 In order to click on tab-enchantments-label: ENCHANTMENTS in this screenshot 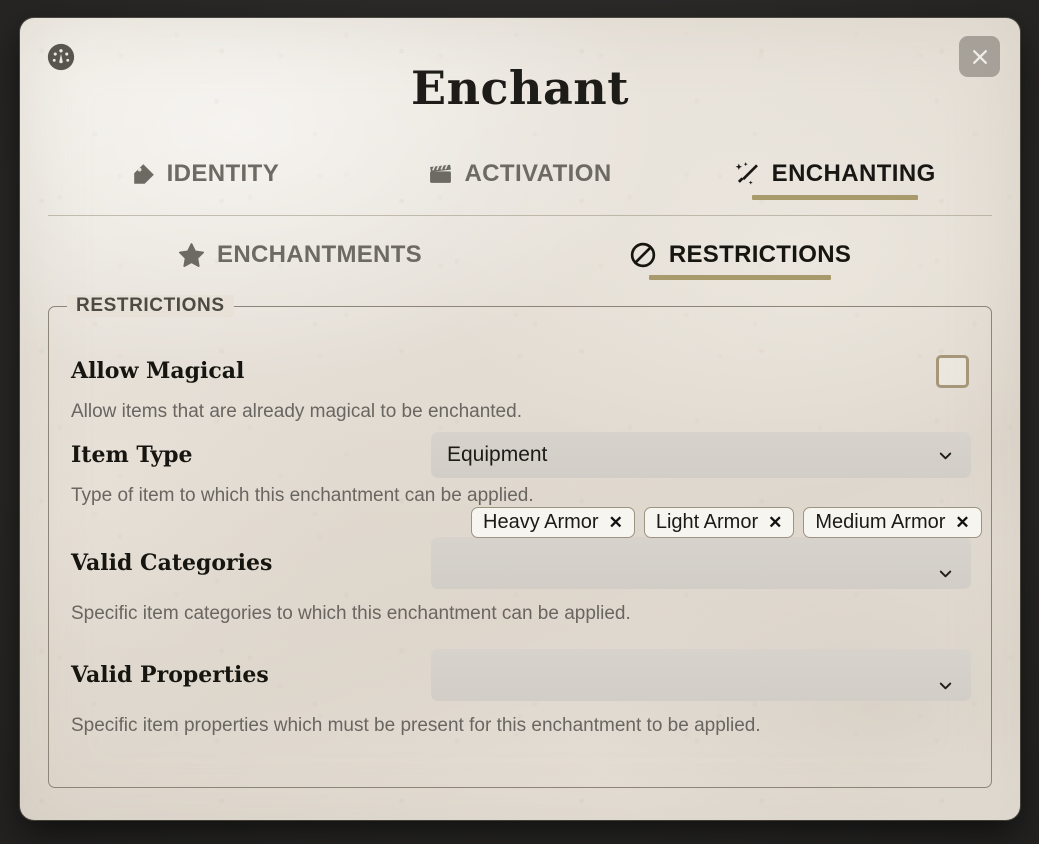, I will do `click(319, 254)`.